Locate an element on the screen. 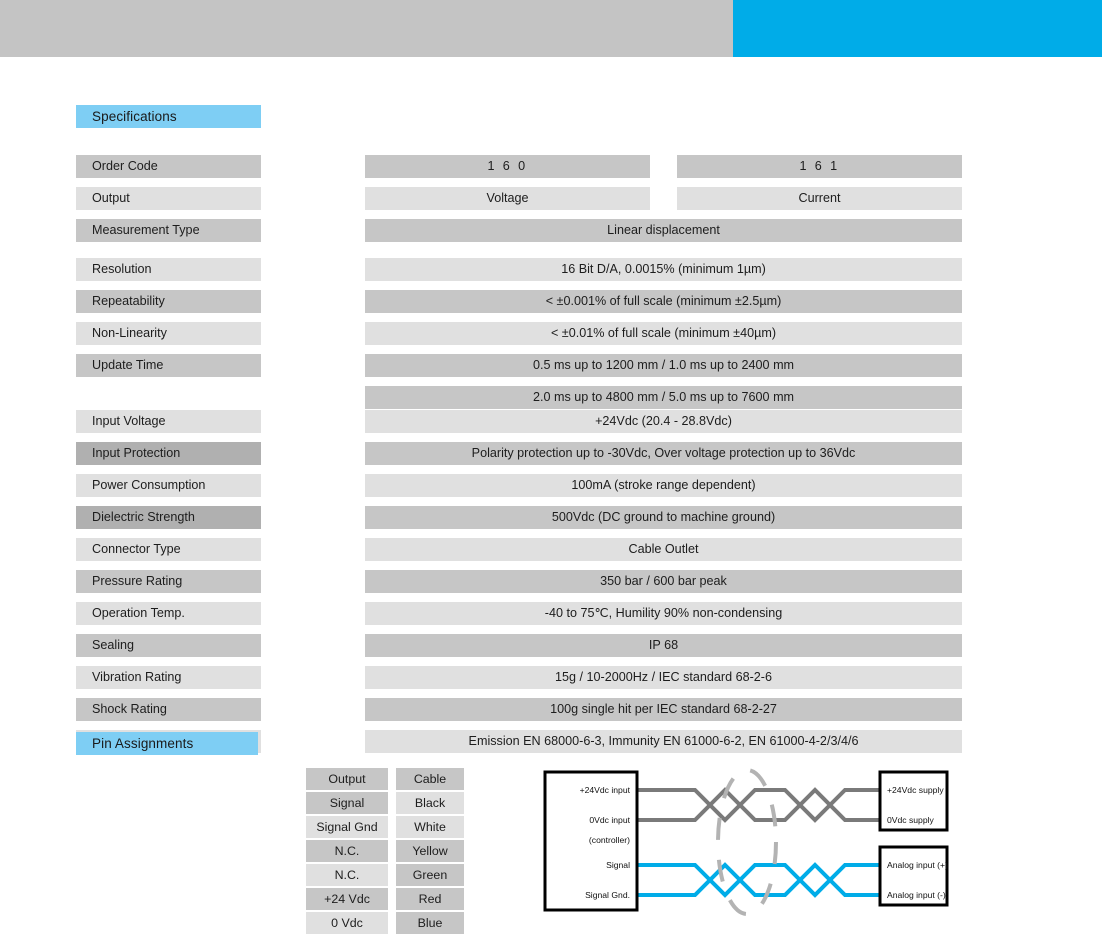 The width and height of the screenshot is (1102, 944). table-row: Sealing IP 68 is located at coordinates (551, 647).